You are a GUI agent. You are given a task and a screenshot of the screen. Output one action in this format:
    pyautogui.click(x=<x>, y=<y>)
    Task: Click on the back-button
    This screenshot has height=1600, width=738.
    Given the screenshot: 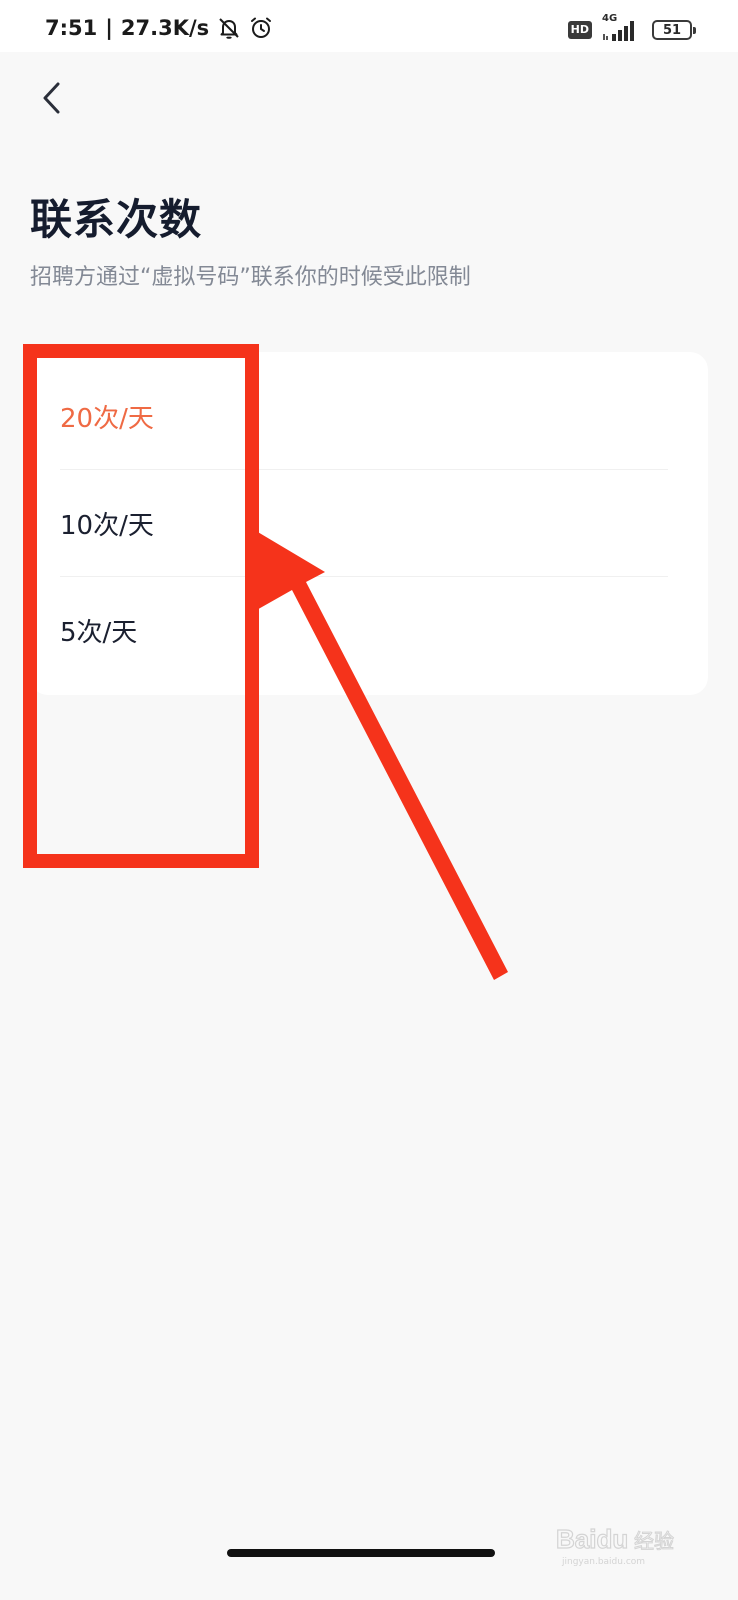 What is the action you would take?
    pyautogui.click(x=52, y=98)
    